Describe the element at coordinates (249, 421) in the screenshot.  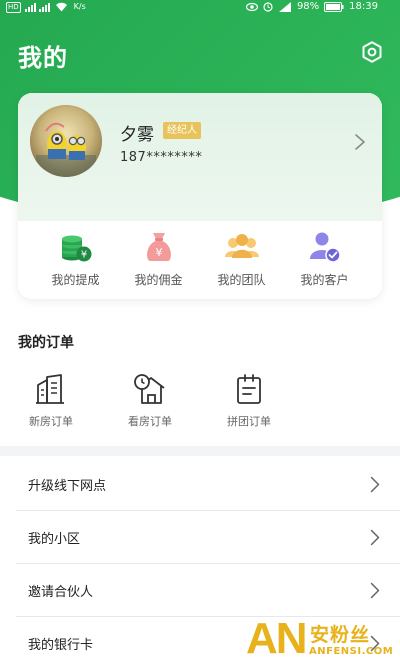
I see `order-label: 拼团订单` at that location.